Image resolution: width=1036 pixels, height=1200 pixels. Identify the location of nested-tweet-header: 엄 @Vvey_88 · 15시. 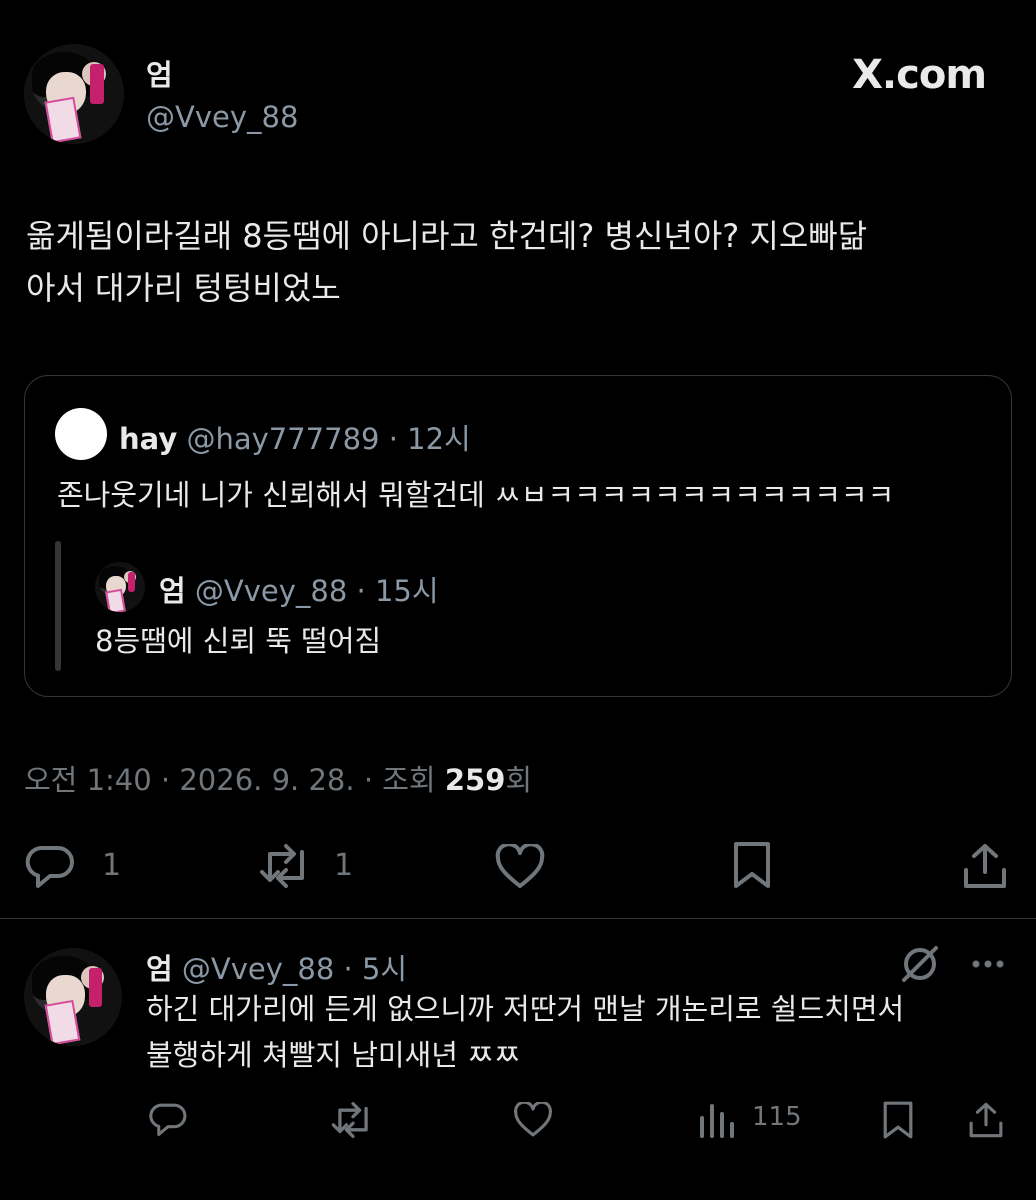
(299, 589).